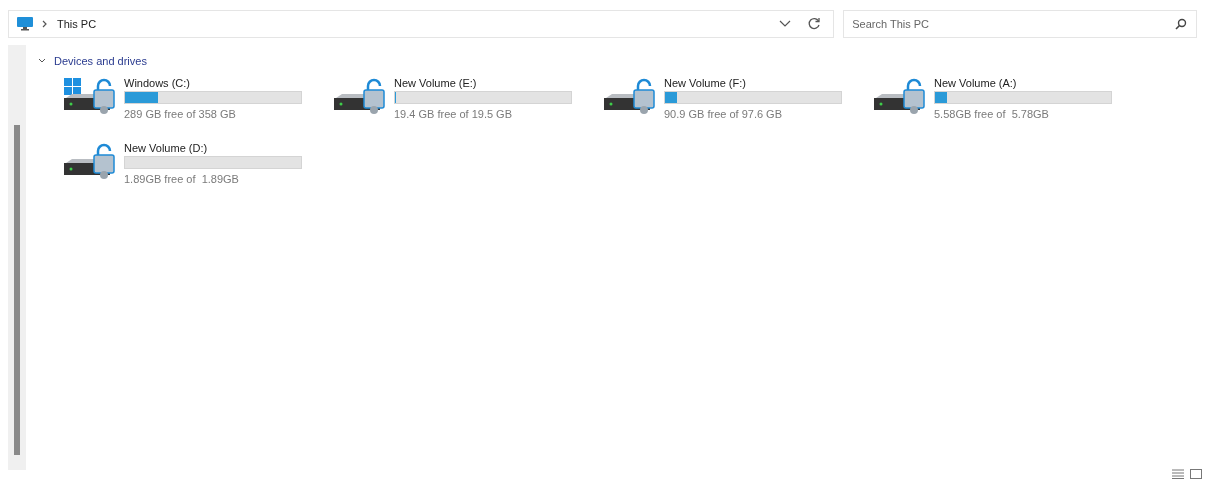 The width and height of the screenshot is (1205, 487). Describe the element at coordinates (42, 61) in the screenshot. I see `chevron-down-icon` at that location.